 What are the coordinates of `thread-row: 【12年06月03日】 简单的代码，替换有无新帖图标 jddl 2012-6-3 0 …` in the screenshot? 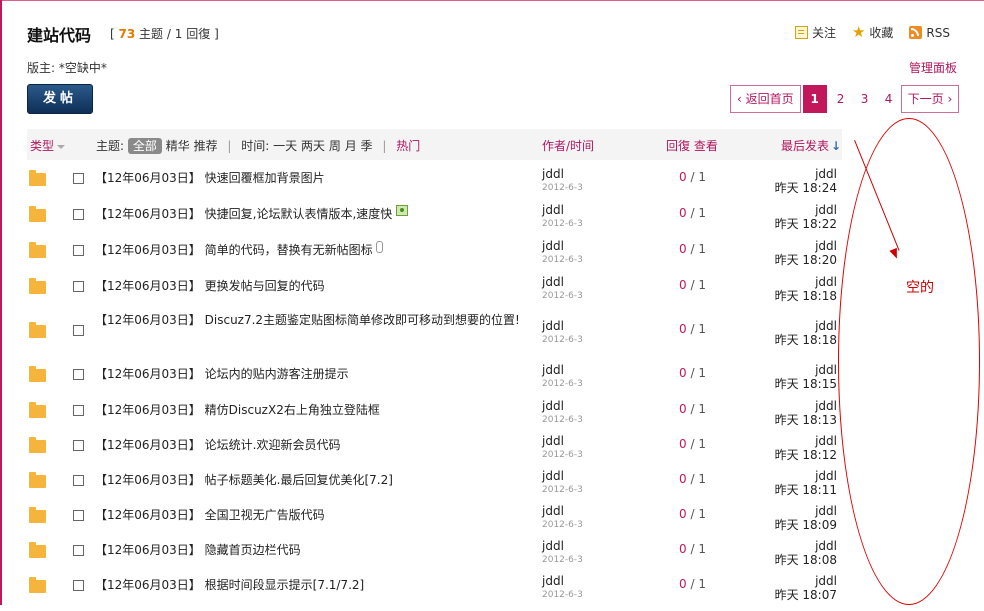 It's located at (434, 258).